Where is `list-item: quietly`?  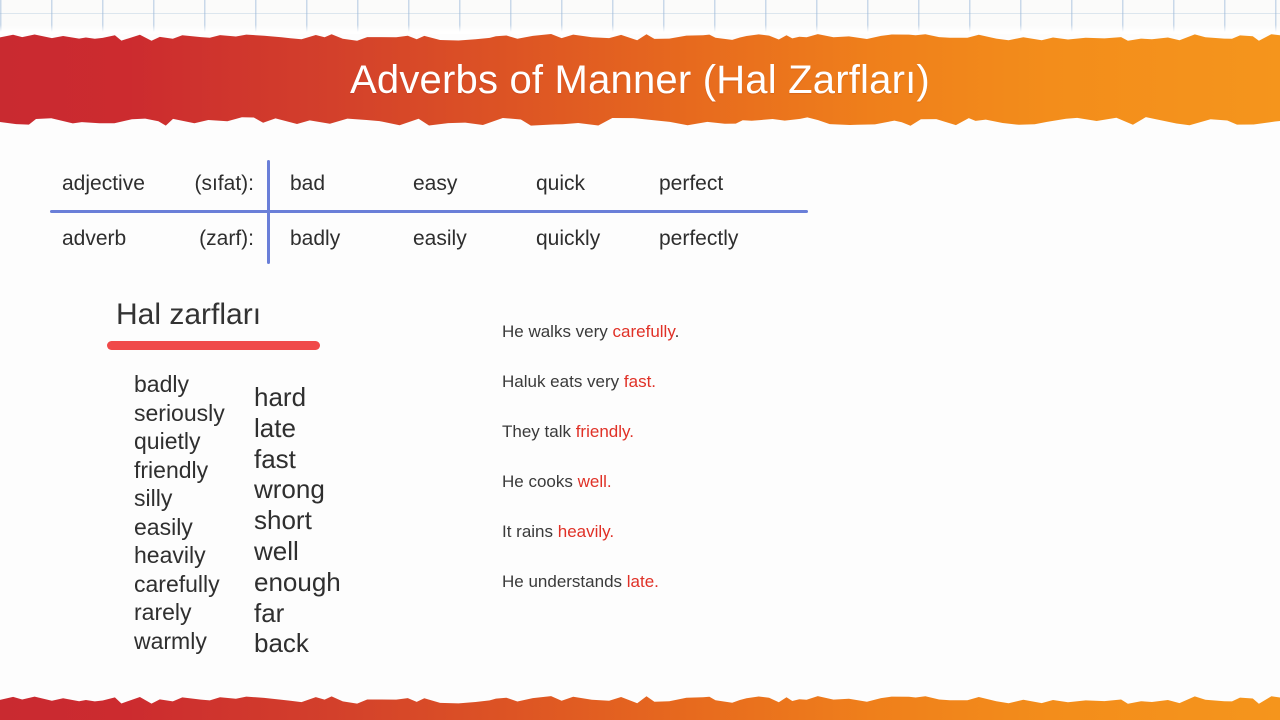
list-item: quietly is located at coordinates (167, 441).